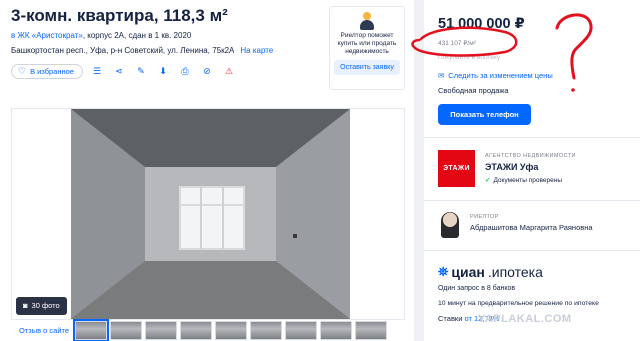 The width and height of the screenshot is (640, 341). Describe the element at coordinates (45, 305) in the screenshot. I see `photo-count-label: 30 фото` at that location.